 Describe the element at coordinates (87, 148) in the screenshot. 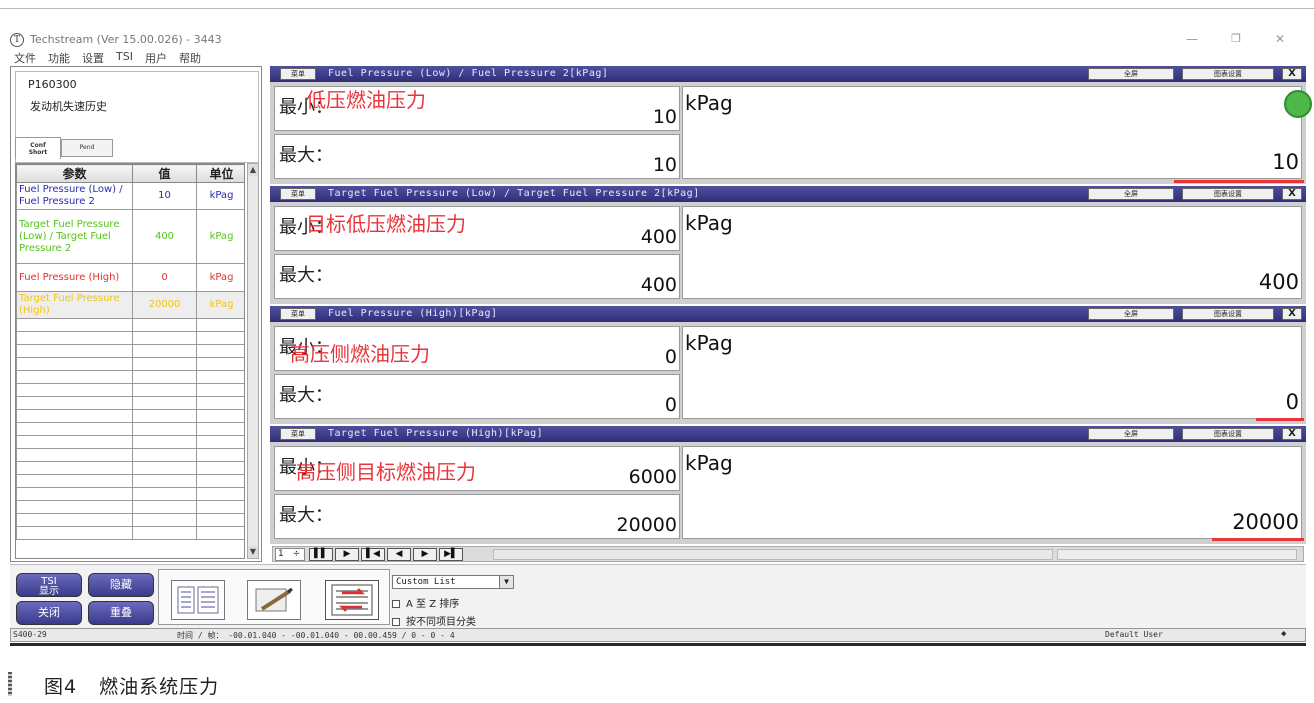

I see `tab-pend: Pend` at that location.